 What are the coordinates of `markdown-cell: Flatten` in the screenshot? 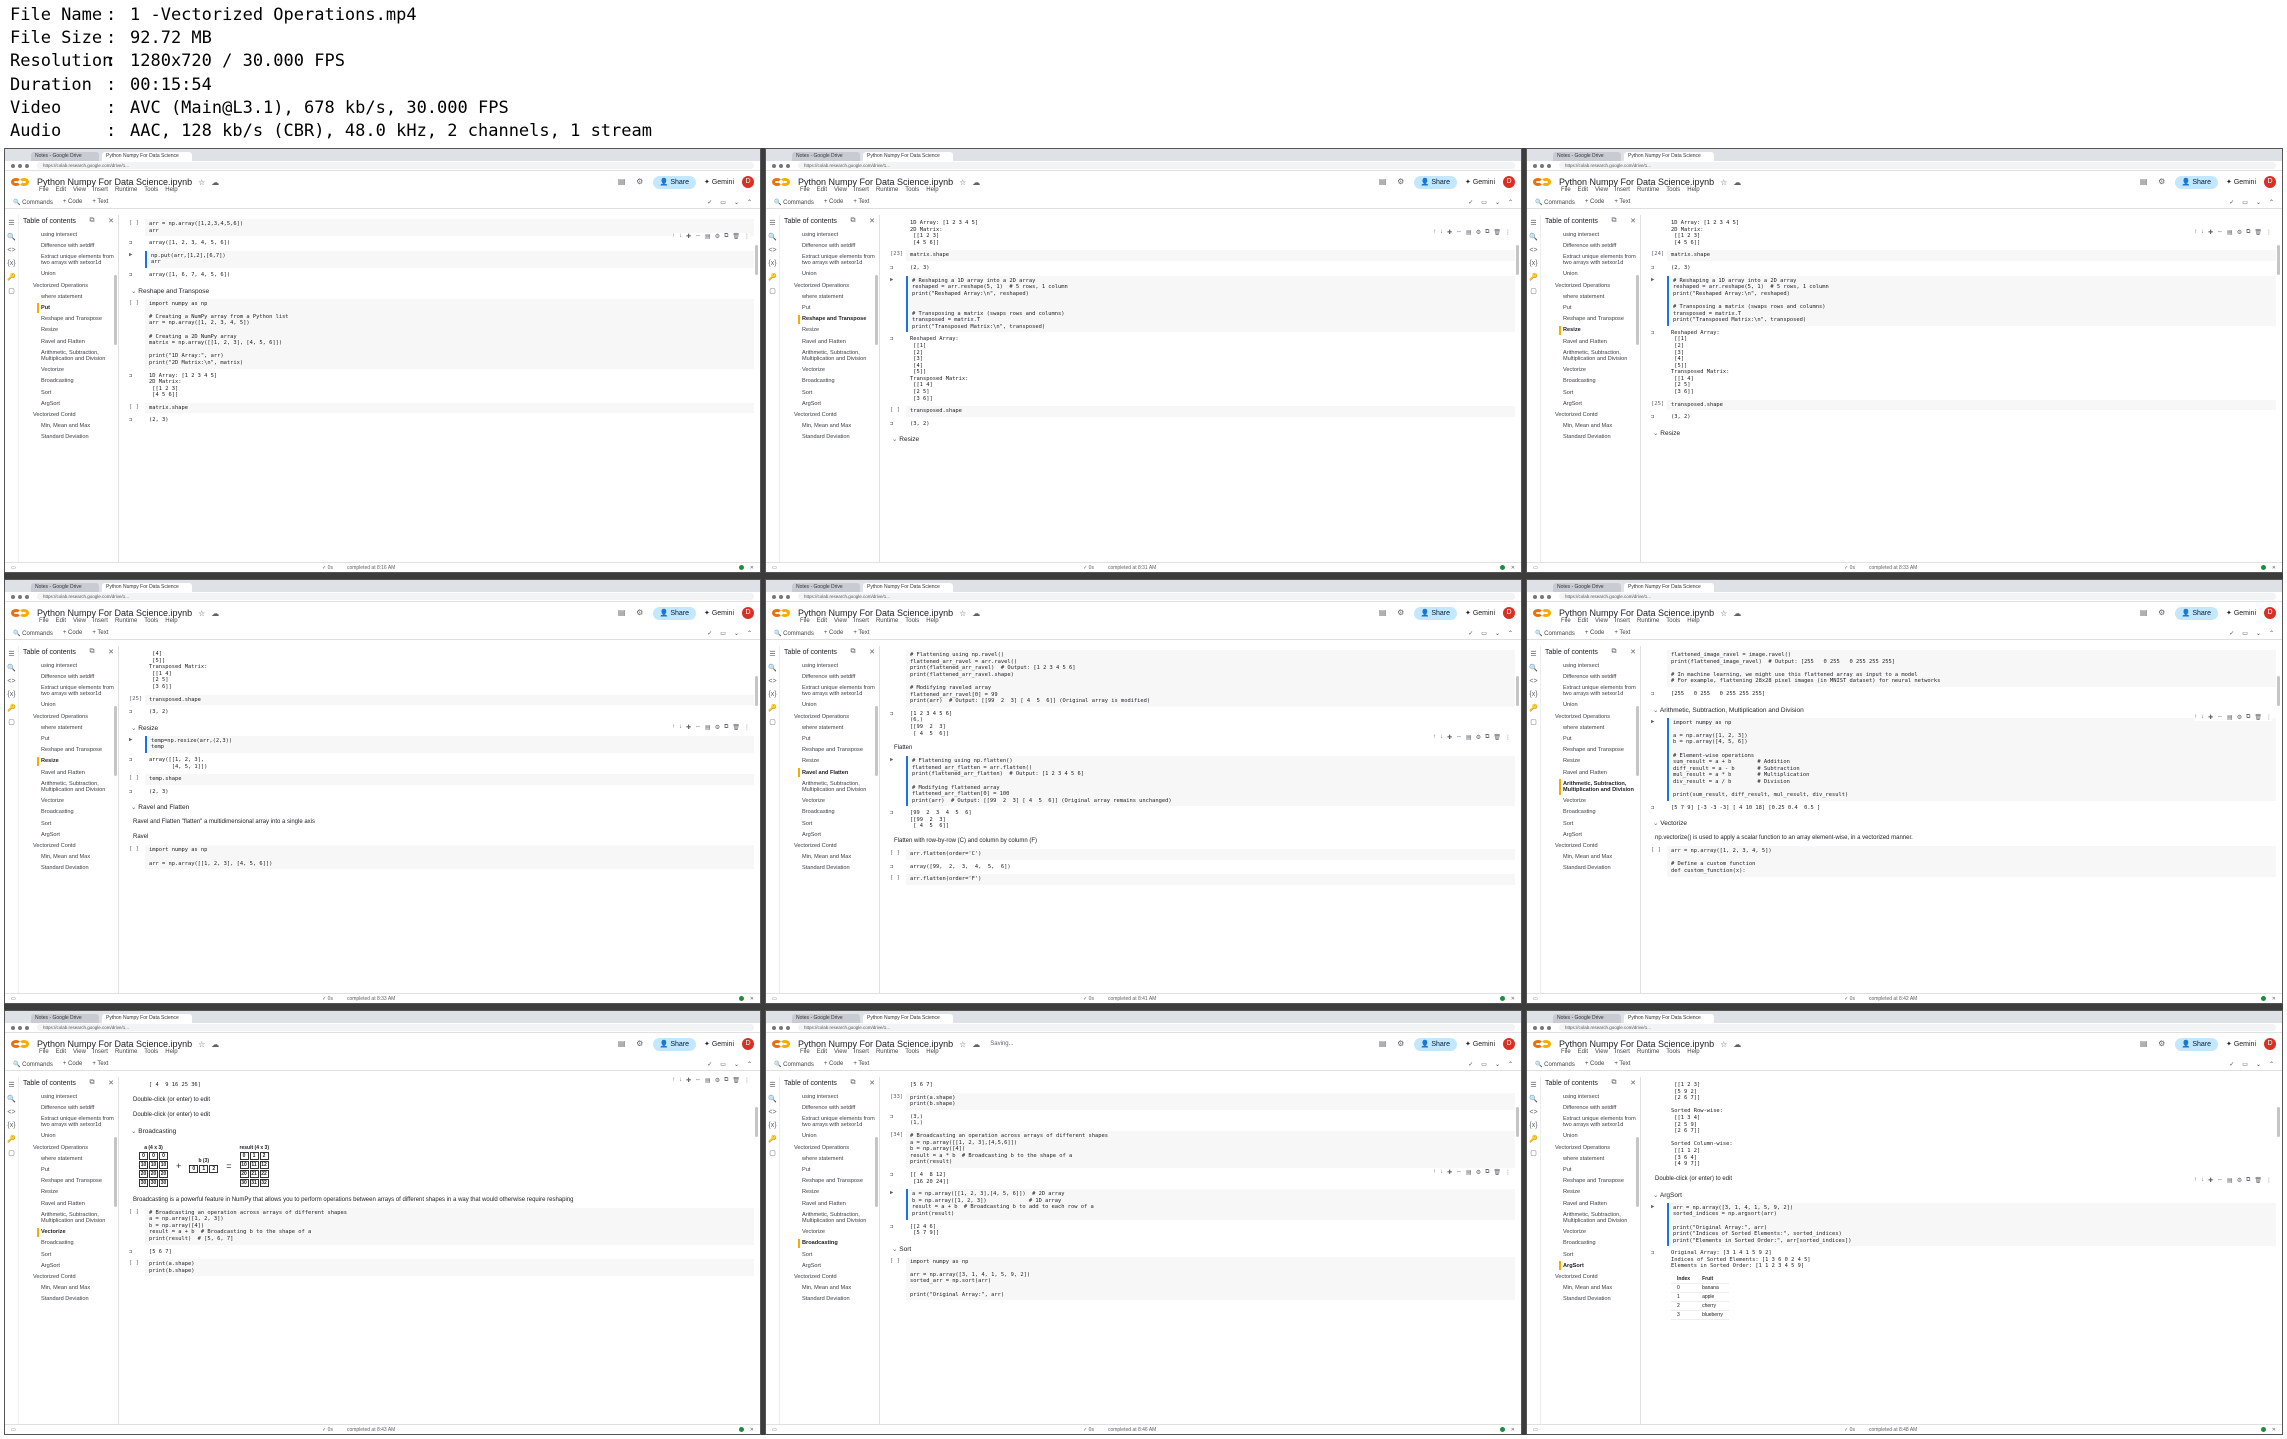 It's located at (1202, 748).